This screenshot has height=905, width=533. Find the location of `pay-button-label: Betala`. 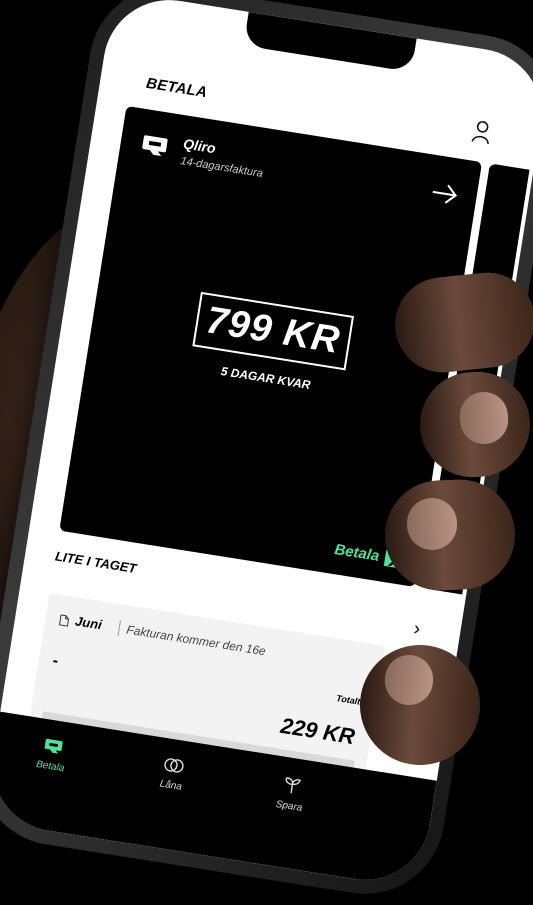

pay-button-label: Betala is located at coordinates (357, 553).